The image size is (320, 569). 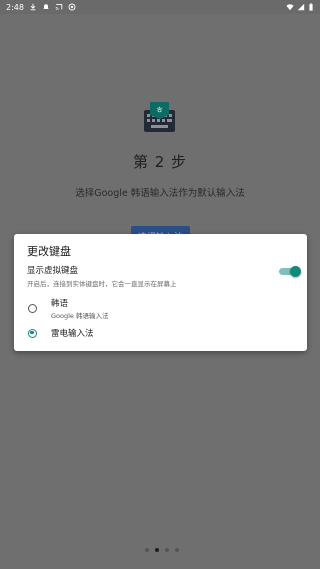 I want to click on page-indicator, so click(x=162, y=550).